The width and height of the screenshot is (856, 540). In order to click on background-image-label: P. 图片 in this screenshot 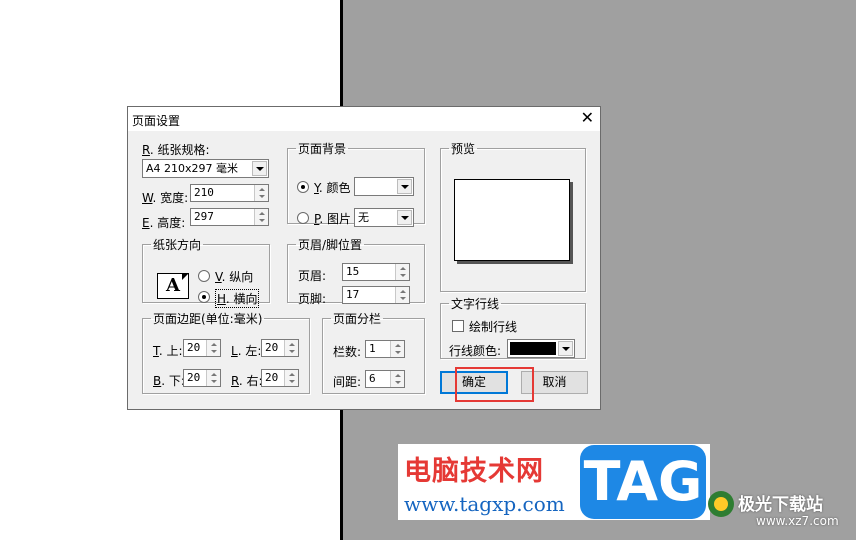, I will do `click(332, 218)`.